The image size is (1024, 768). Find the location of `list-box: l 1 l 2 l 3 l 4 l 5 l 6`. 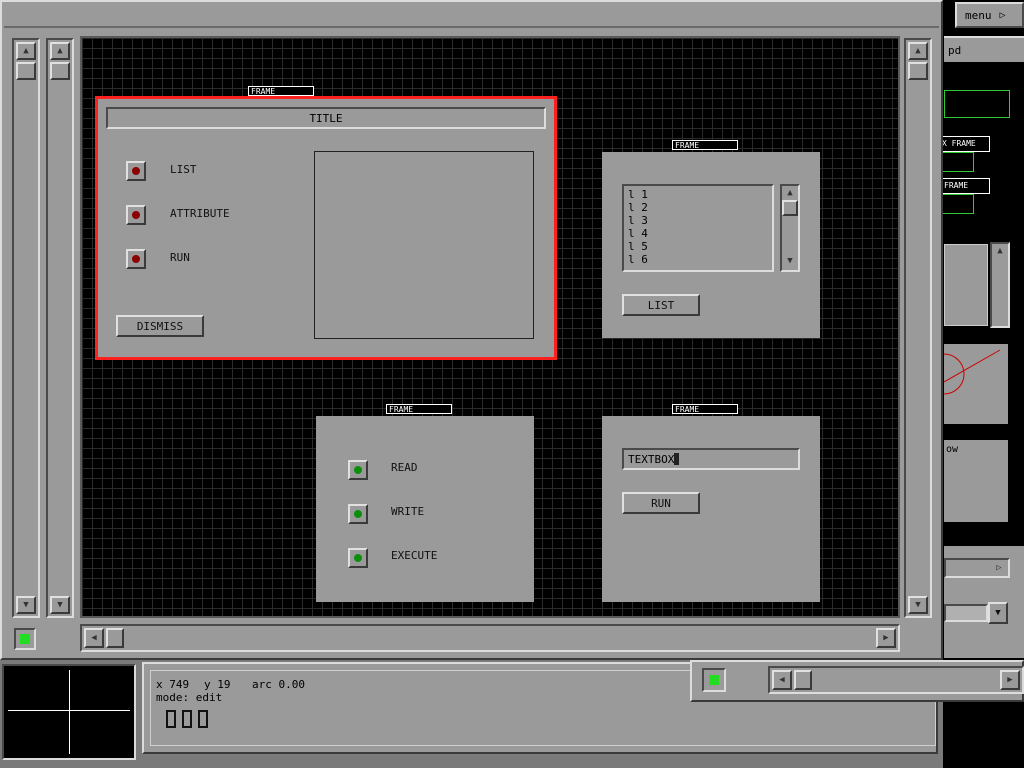

list-box: l 1 l 2 l 3 l 4 l 5 l 6 is located at coordinates (698, 228).